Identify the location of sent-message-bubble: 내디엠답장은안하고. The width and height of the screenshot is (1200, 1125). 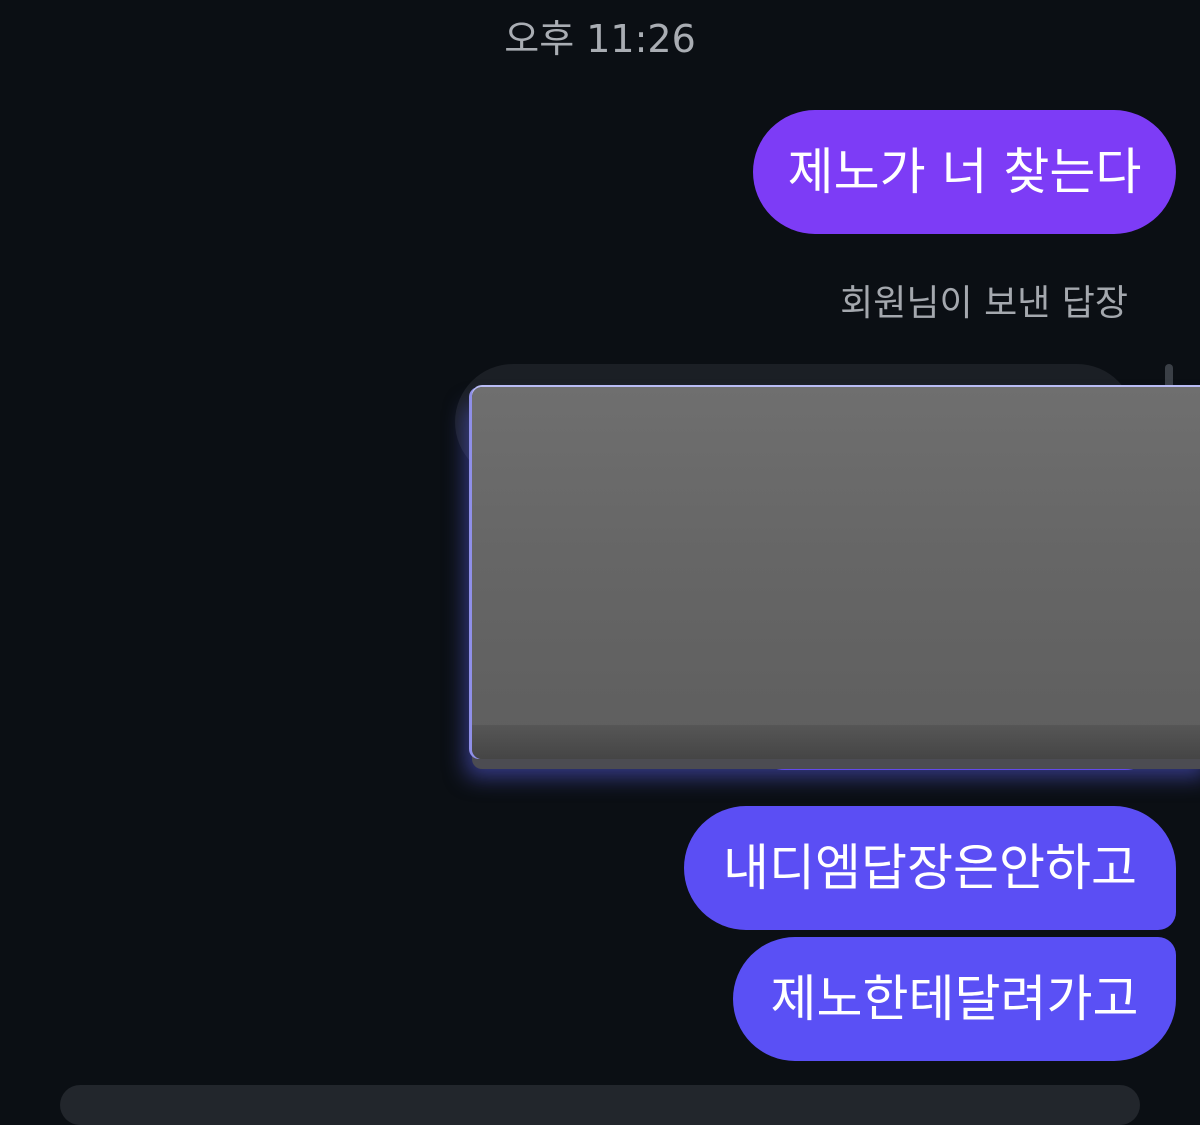
(930, 868).